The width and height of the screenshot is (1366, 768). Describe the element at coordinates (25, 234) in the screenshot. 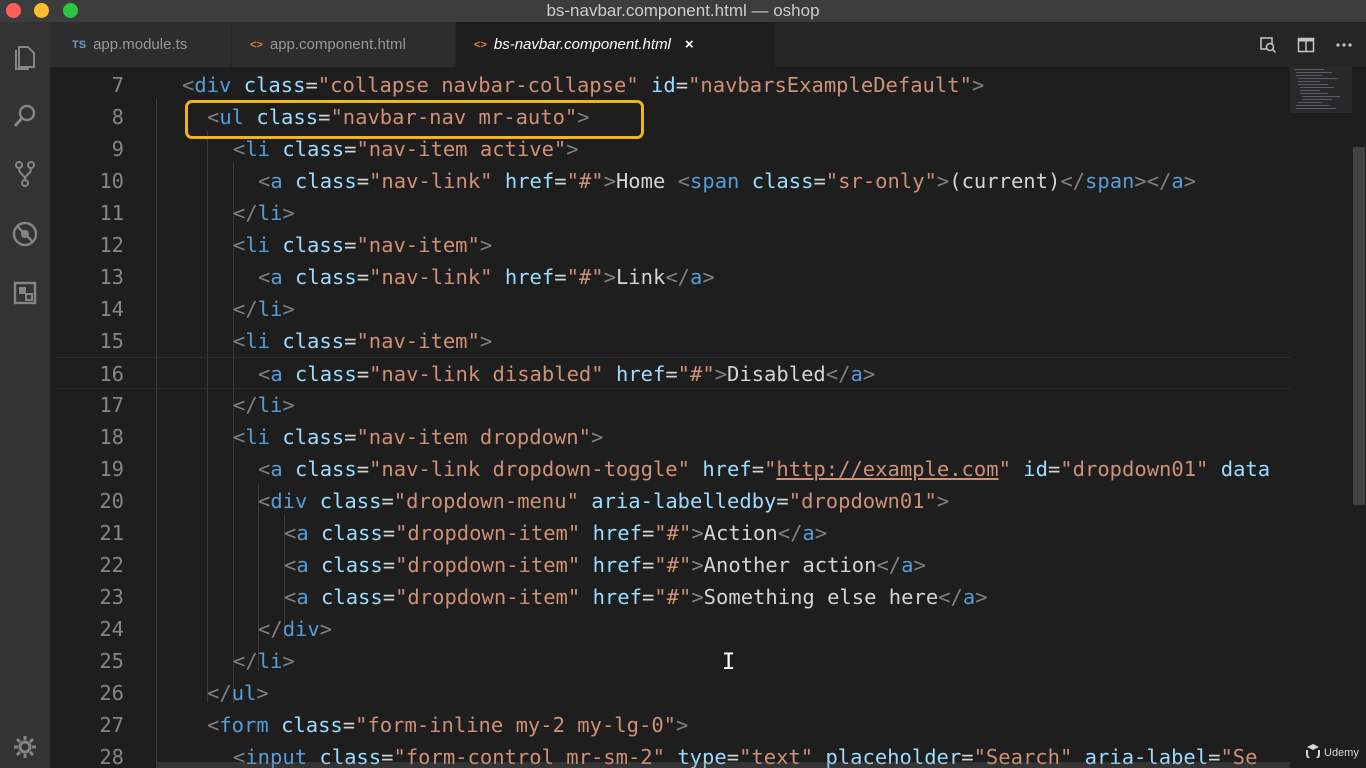

I see `debug-icon` at that location.